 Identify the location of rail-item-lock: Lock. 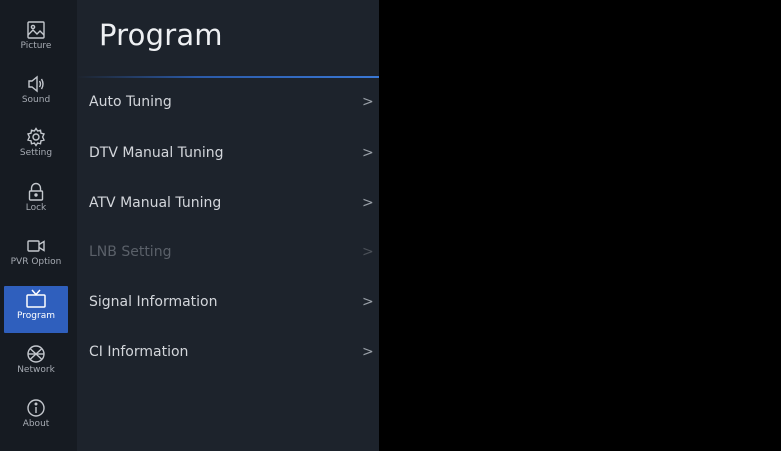
(36, 203).